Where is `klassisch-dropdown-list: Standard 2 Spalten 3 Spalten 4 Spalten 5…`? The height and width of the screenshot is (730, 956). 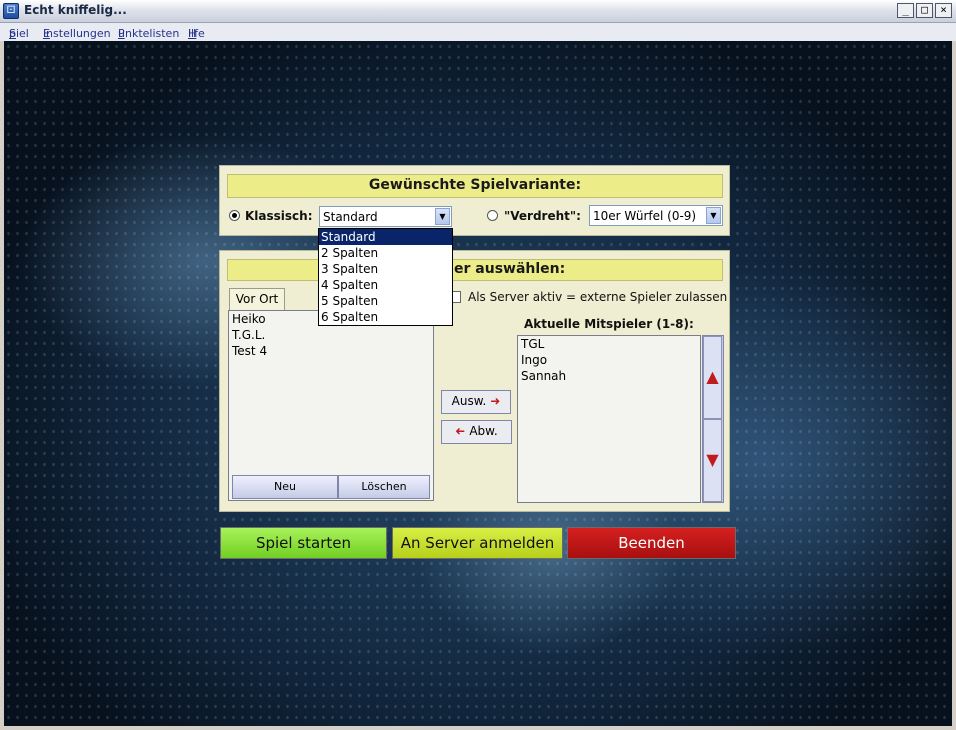 klassisch-dropdown-list: Standard 2 Spalten 3 Spalten 4 Spalten 5… is located at coordinates (385, 277).